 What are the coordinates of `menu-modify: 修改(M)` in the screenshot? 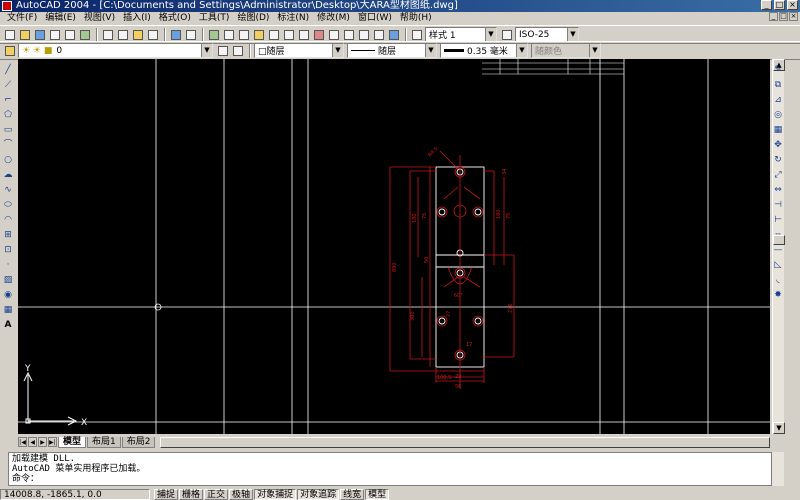 It's located at (333, 18).